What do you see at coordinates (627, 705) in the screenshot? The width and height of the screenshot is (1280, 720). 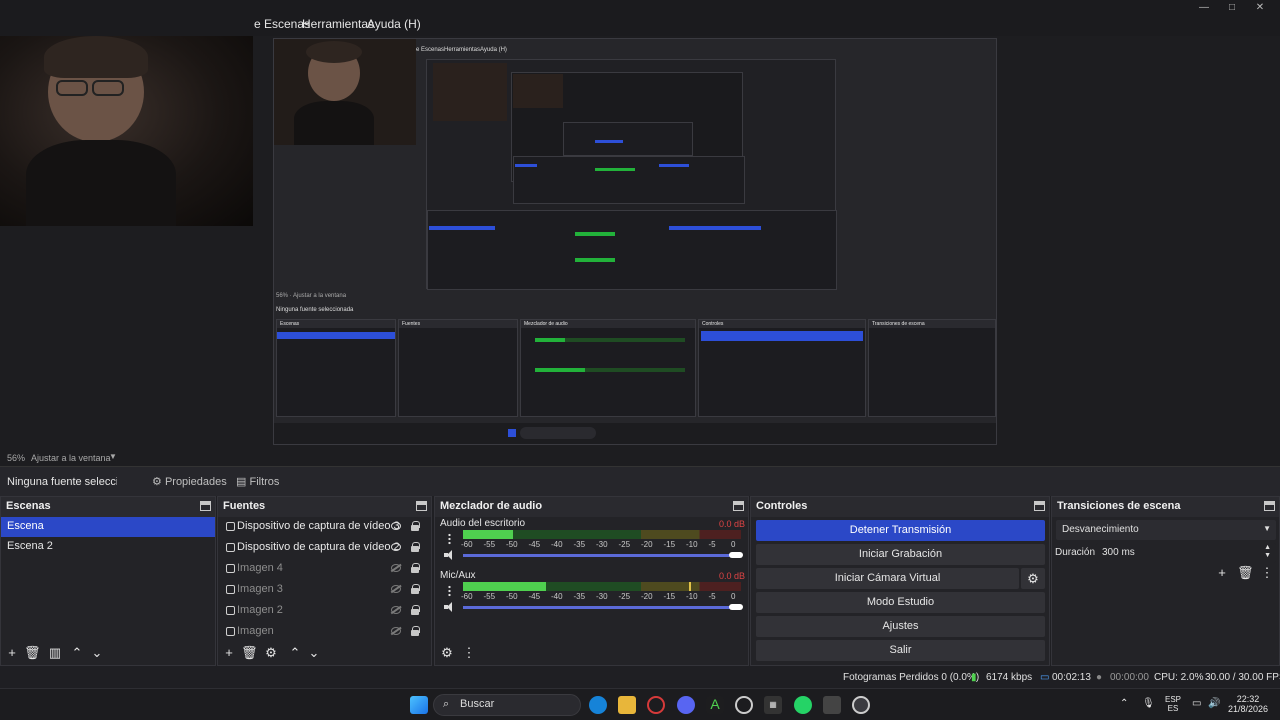 I see `file-explorer-icon` at bounding box center [627, 705].